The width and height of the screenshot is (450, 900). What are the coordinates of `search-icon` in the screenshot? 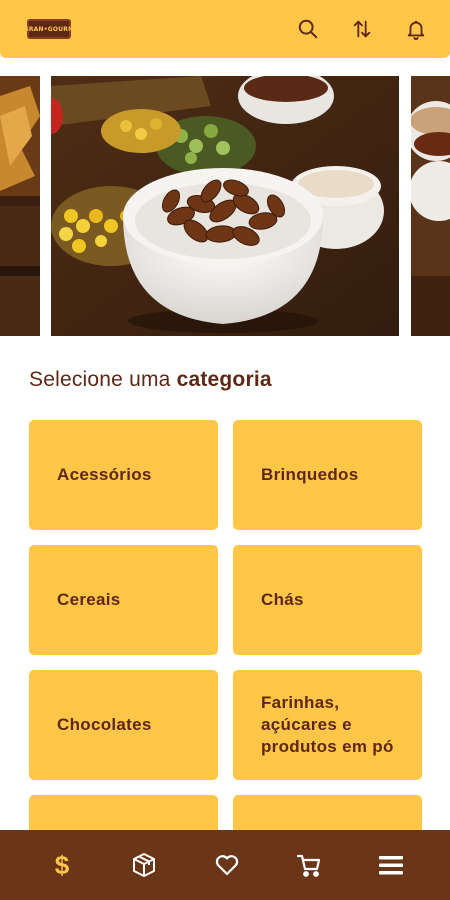 It's located at (308, 29).